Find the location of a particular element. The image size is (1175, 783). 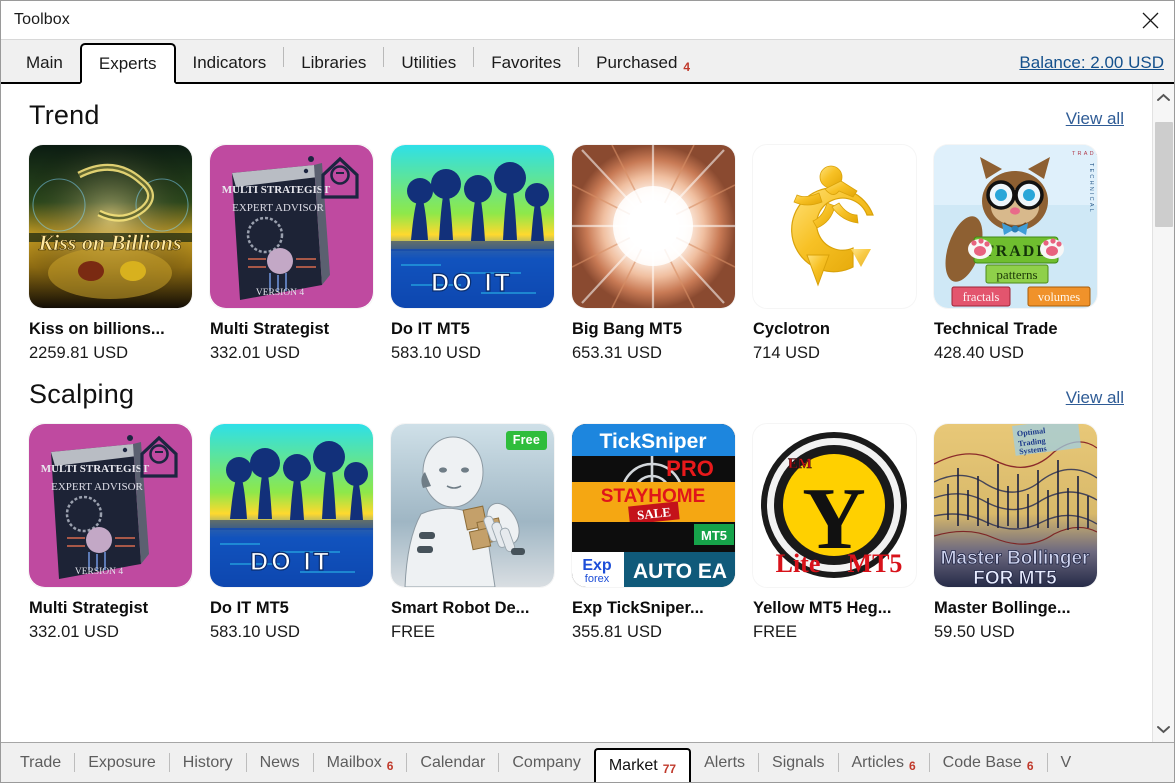

product-name: Multi Strategist is located at coordinates (270, 329).